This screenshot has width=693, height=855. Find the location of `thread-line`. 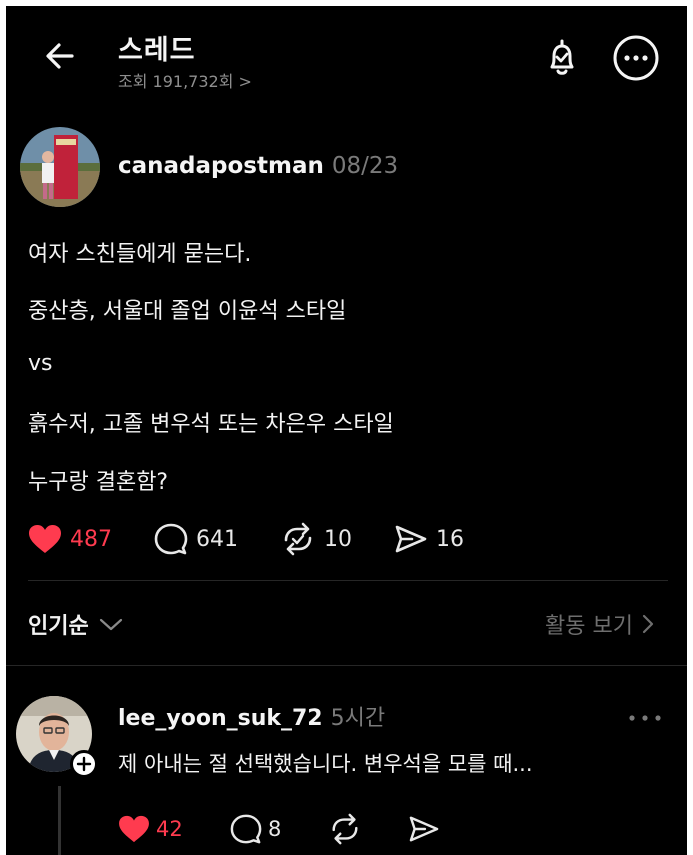

thread-line is located at coordinates (59, 820).